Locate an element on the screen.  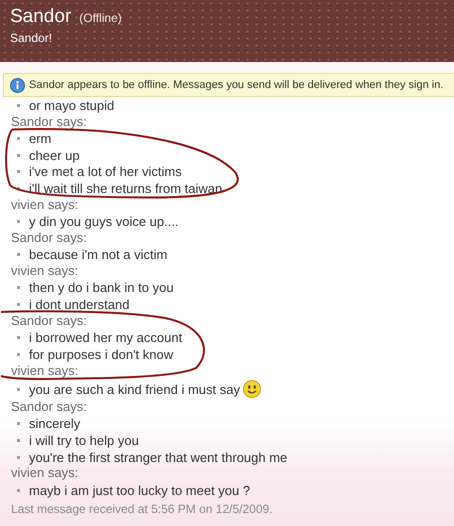
message-text: you're the first stranger that went through me is located at coordinates (158, 457).